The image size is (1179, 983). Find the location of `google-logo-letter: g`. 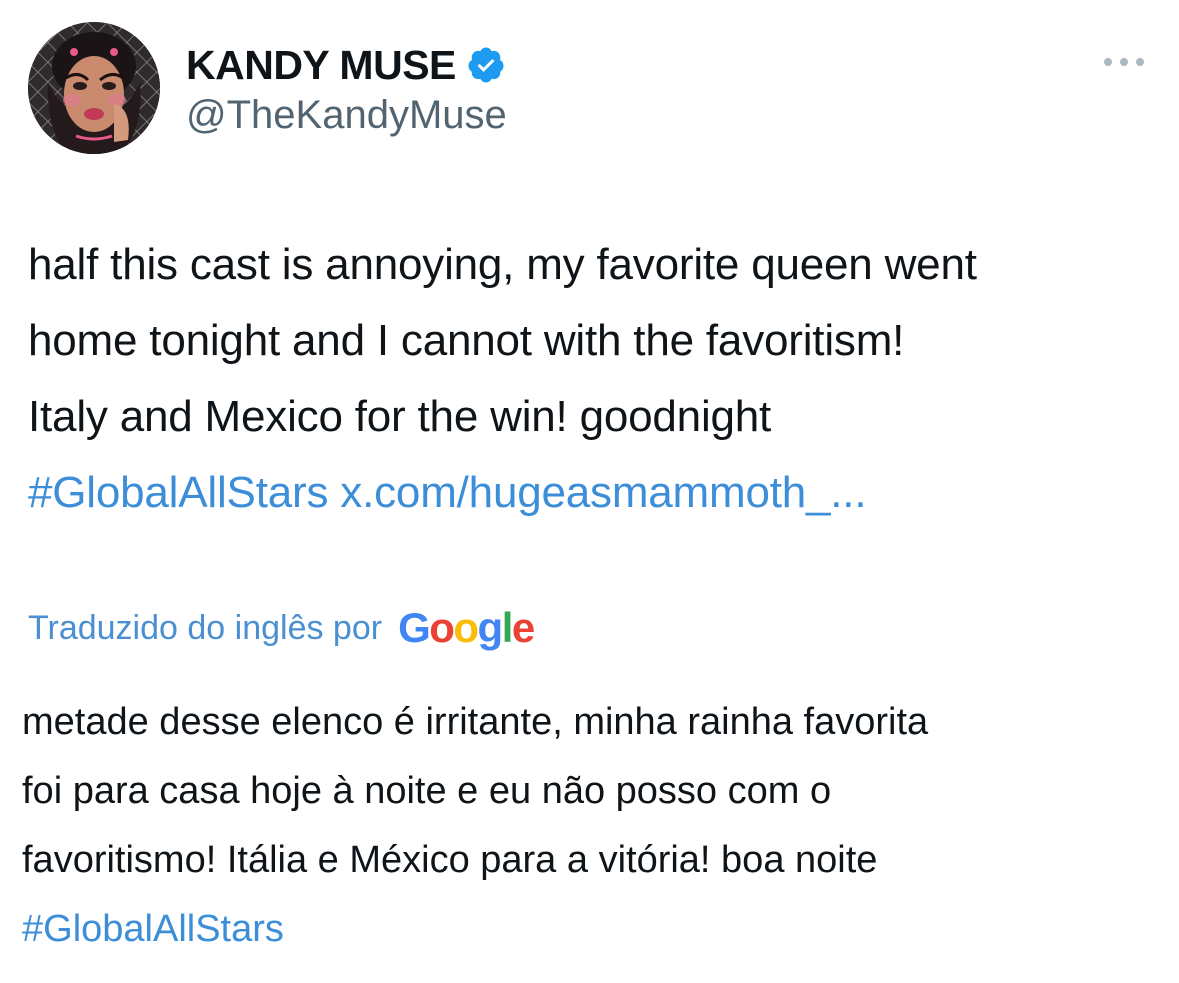

google-logo-letter: g is located at coordinates (490, 627).